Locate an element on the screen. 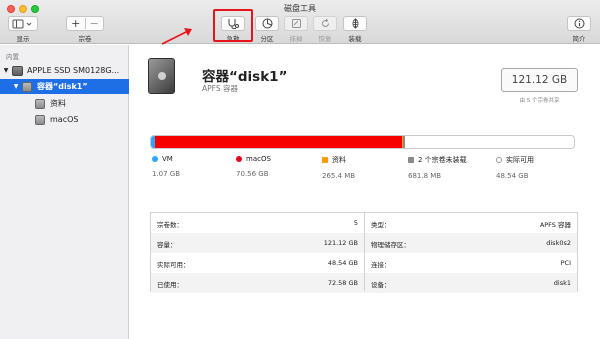 The image size is (600, 339). plus-icon: + is located at coordinates (76, 23).